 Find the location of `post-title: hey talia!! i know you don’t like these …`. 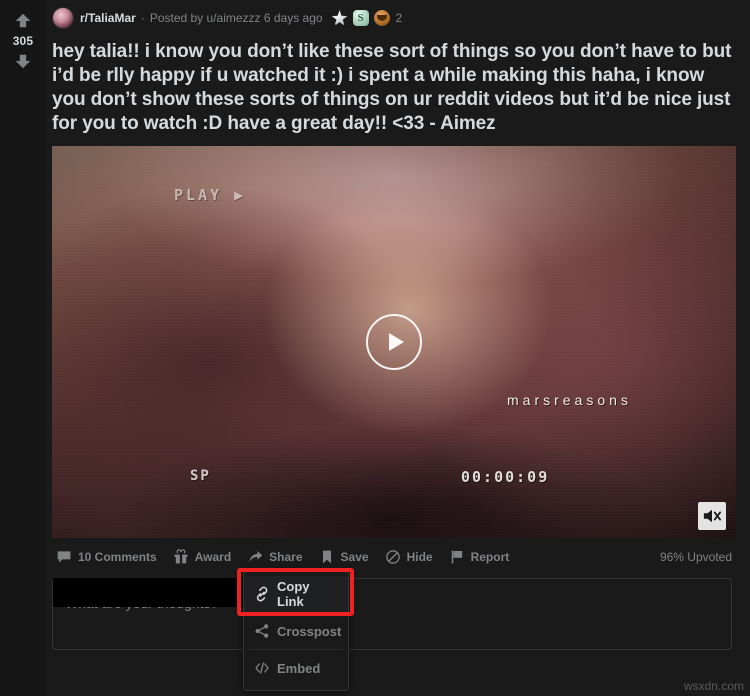

post-title: hey talia!! i know you don’t like these … is located at coordinates (394, 88).